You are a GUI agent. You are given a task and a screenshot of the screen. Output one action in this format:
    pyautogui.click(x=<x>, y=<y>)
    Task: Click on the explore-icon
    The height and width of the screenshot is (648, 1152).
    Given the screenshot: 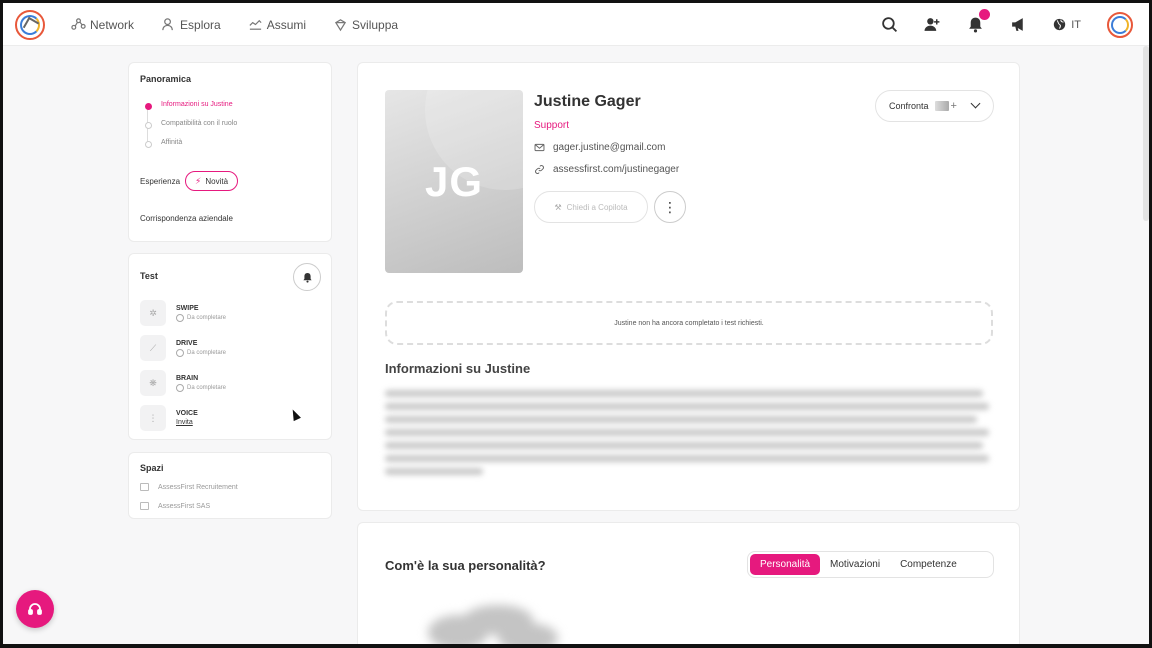 What is the action you would take?
    pyautogui.click(x=167, y=24)
    